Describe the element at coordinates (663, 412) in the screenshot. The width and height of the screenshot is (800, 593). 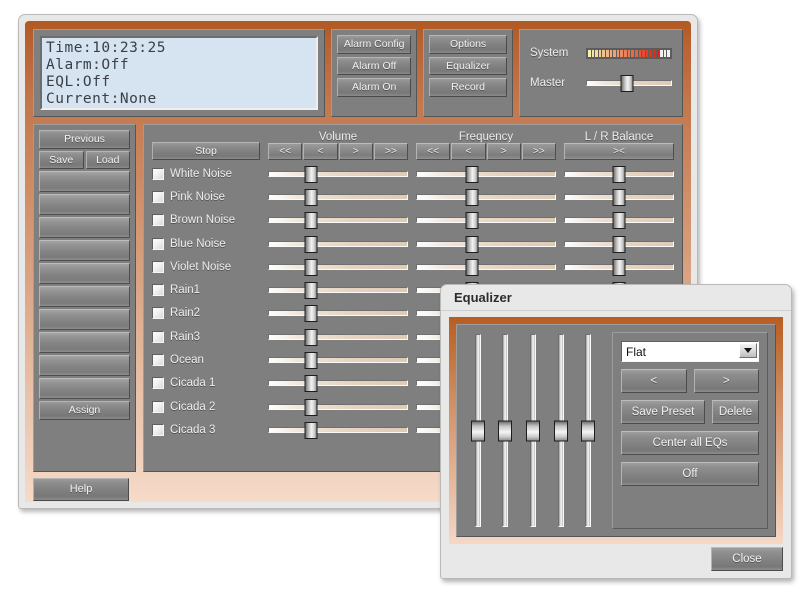
I see `eq-save-preset-button: Save Preset` at that location.